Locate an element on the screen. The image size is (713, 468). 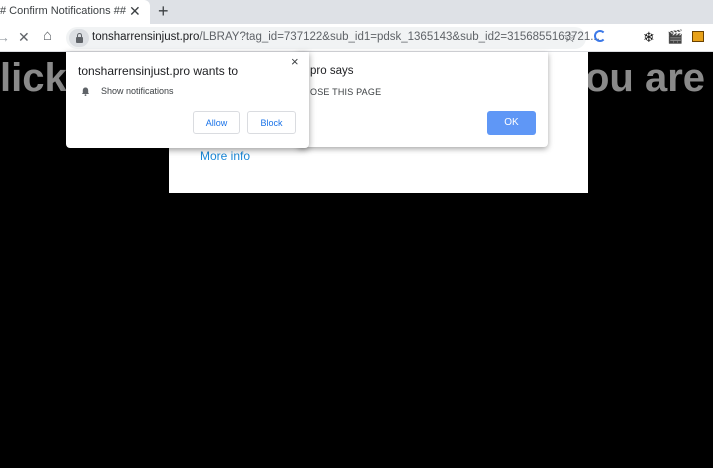
snowflake-extension-icon: ❄ is located at coordinates (649, 37).